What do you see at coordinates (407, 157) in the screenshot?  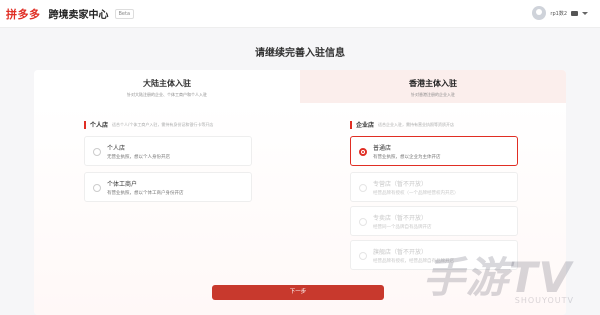 I see `option-desc: 有营业执照，想以企业为主体开店` at bounding box center [407, 157].